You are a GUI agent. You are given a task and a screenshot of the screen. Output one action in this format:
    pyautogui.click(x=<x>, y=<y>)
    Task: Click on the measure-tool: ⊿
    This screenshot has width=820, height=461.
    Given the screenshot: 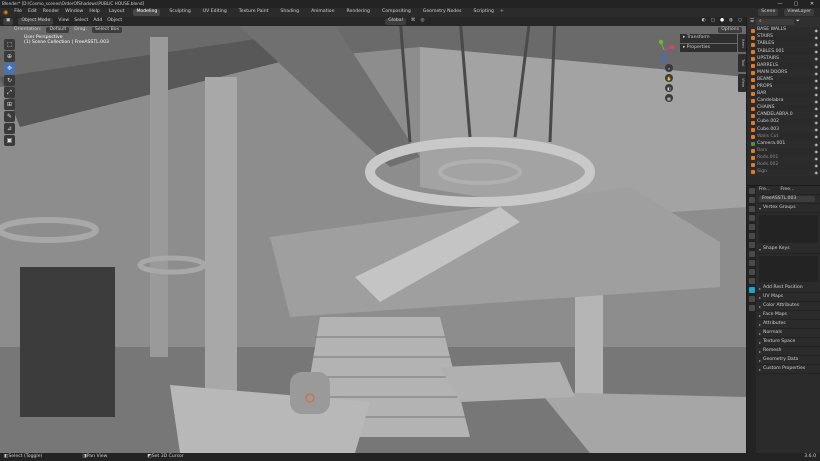 What is the action you would take?
    pyautogui.click(x=9, y=128)
    